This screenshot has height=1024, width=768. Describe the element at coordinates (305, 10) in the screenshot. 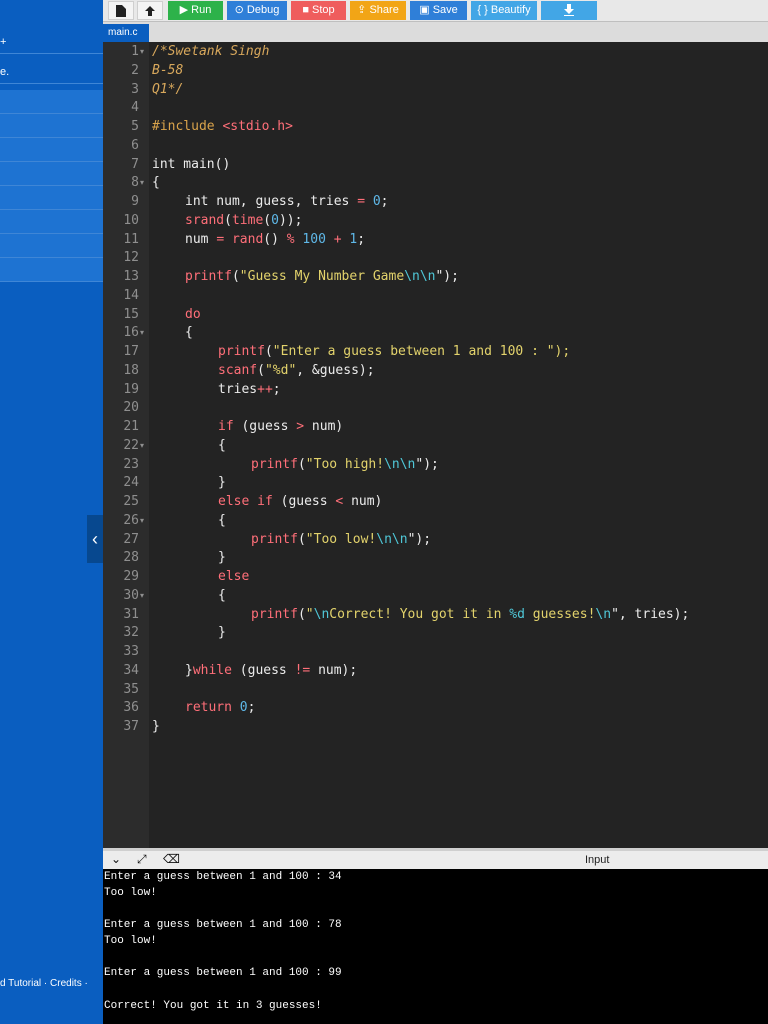

I see `stop-icon: ■` at that location.